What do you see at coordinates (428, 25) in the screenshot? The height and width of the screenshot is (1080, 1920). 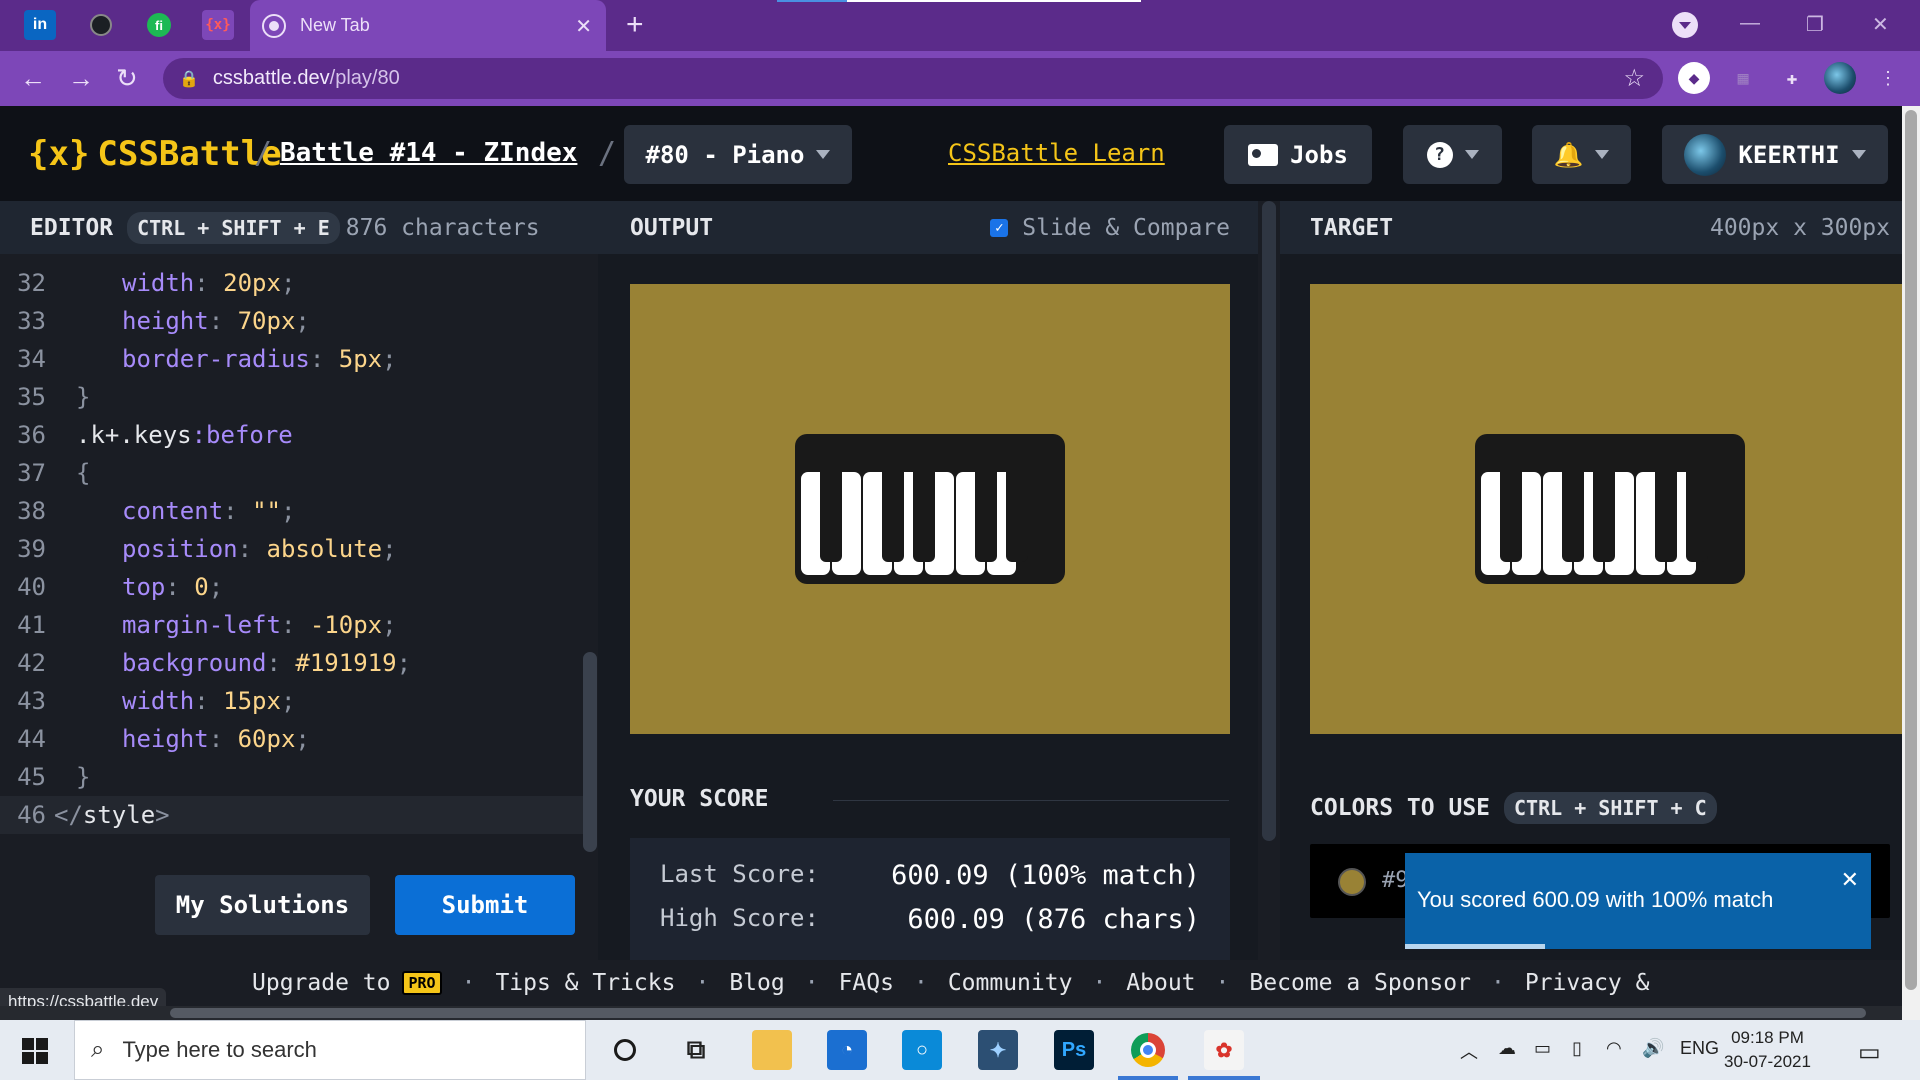 I see `tab-new-tab: New Tab ✕` at bounding box center [428, 25].